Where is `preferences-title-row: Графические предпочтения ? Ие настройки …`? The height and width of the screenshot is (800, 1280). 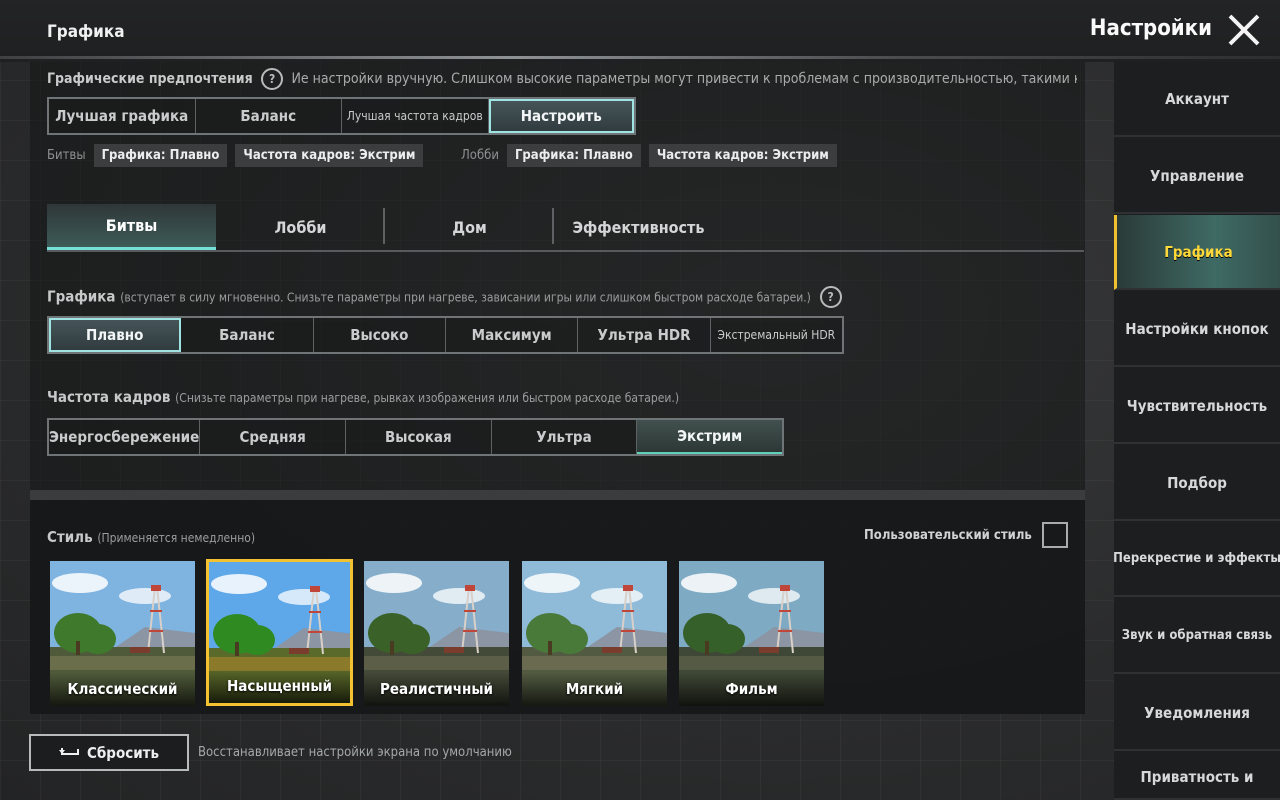 preferences-title-row: Графические предпочтения ? Ие настройки … is located at coordinates (562, 79).